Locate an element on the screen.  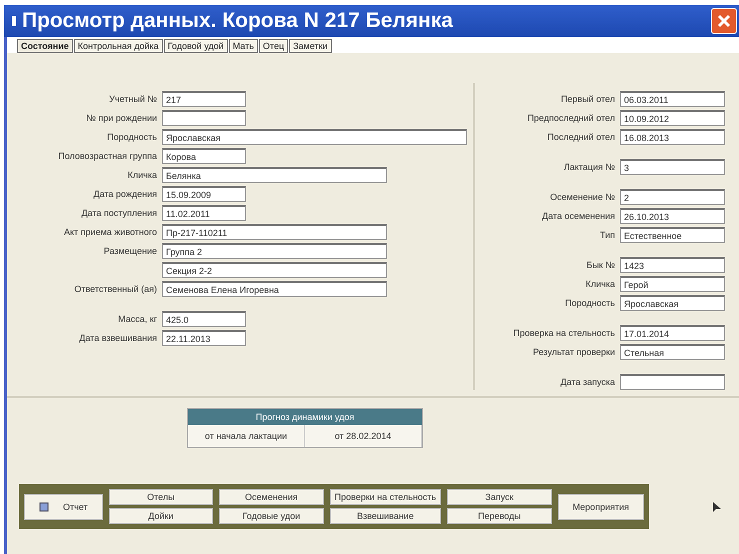
input-field: Корова is located at coordinates (204, 156).